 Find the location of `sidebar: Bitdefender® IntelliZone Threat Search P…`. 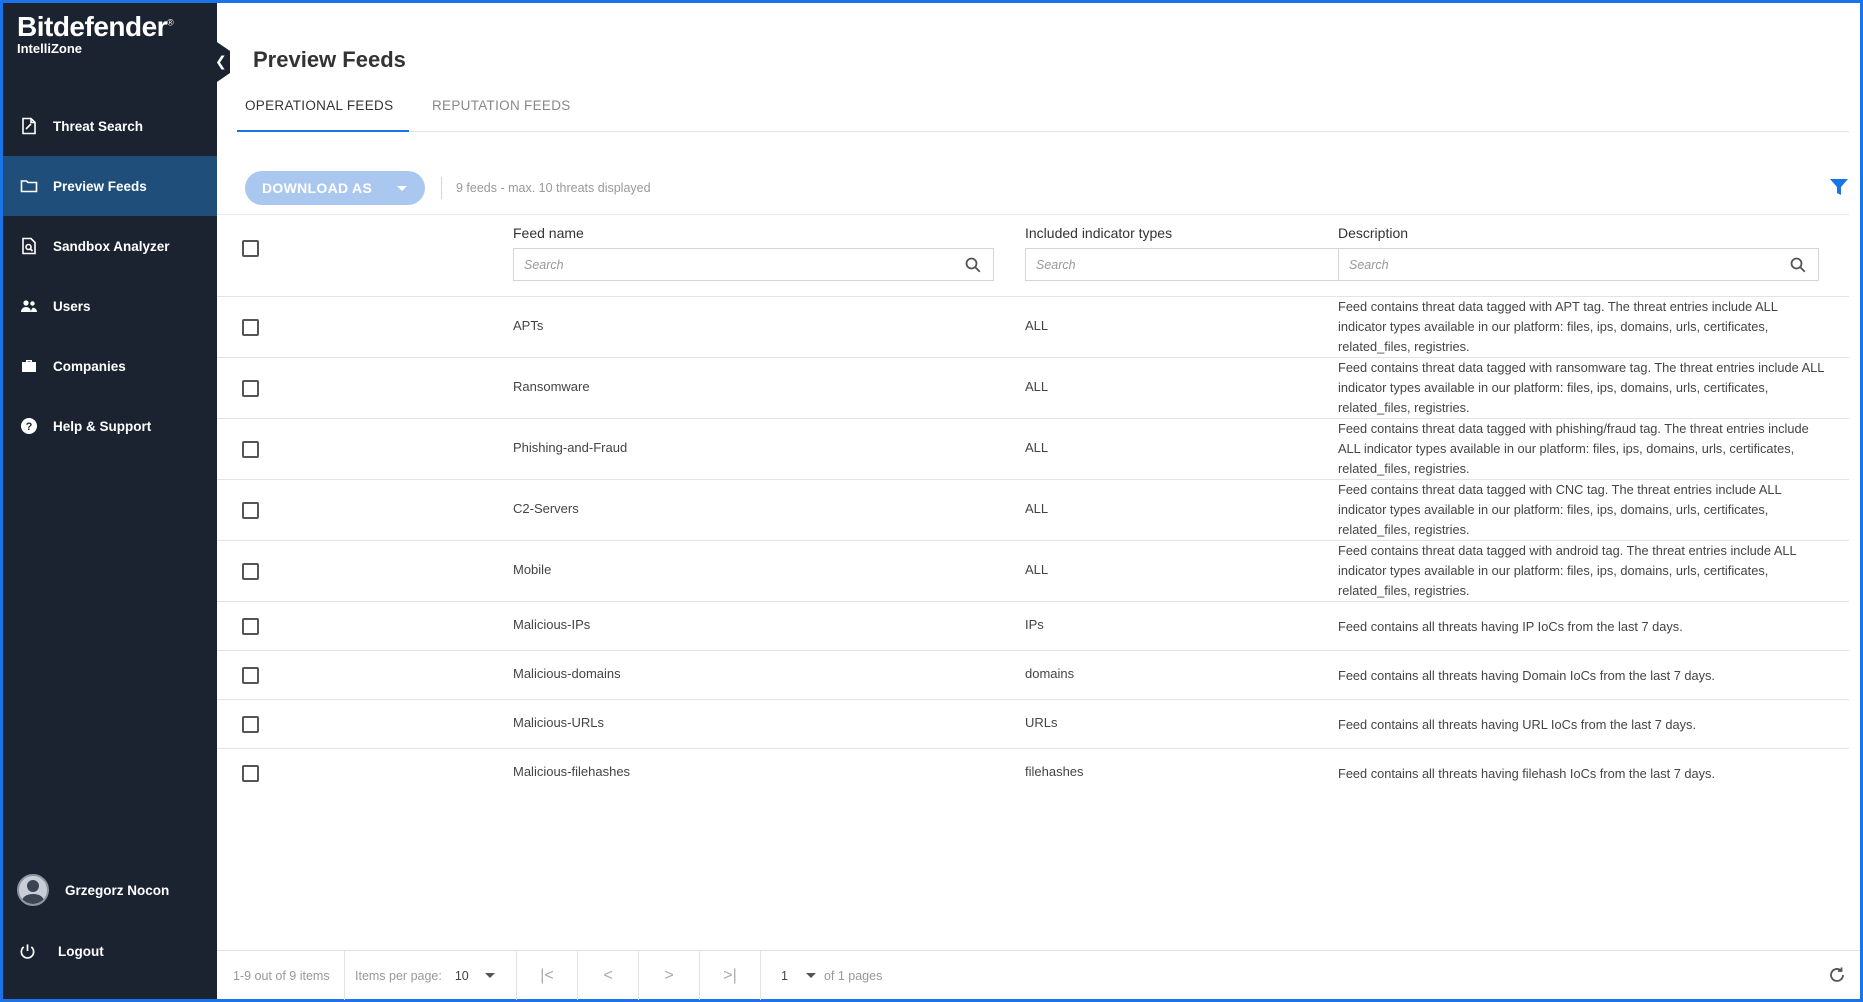

sidebar: Bitdefender® IntelliZone Threat Search P… is located at coordinates (110, 501).